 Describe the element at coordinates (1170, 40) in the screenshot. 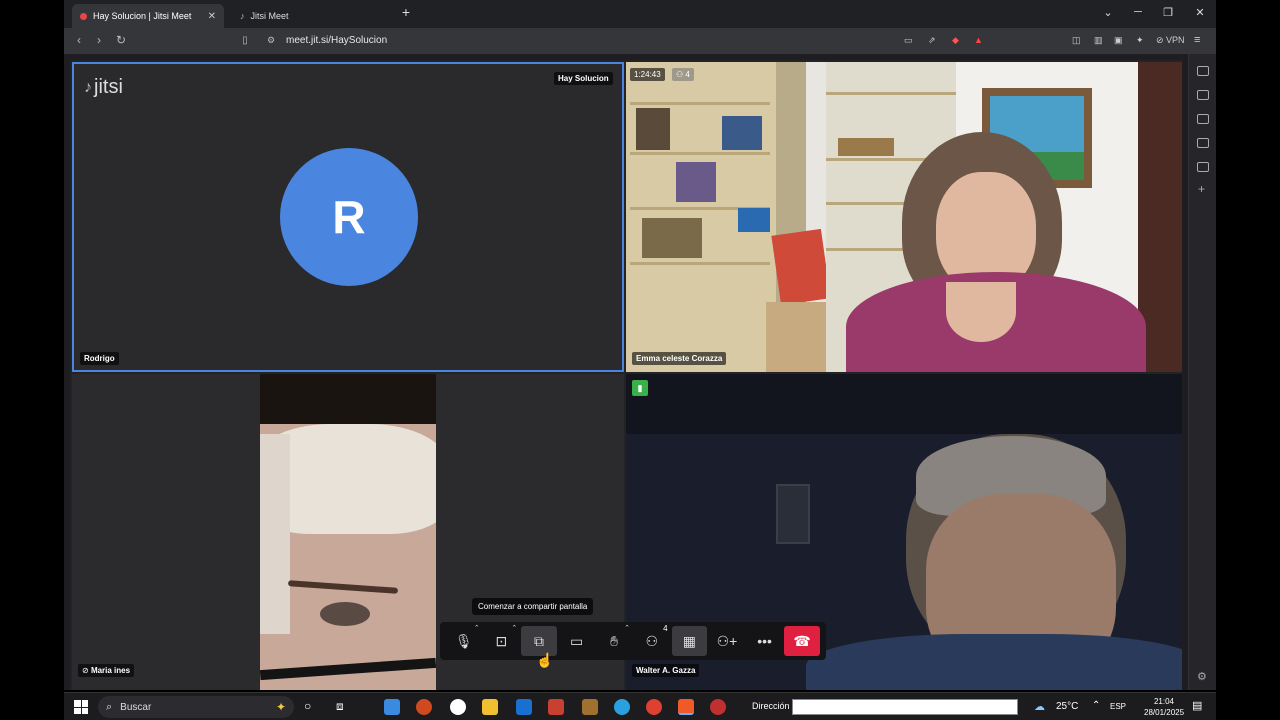

I see `vpn-button: ⊘ VPN` at that location.